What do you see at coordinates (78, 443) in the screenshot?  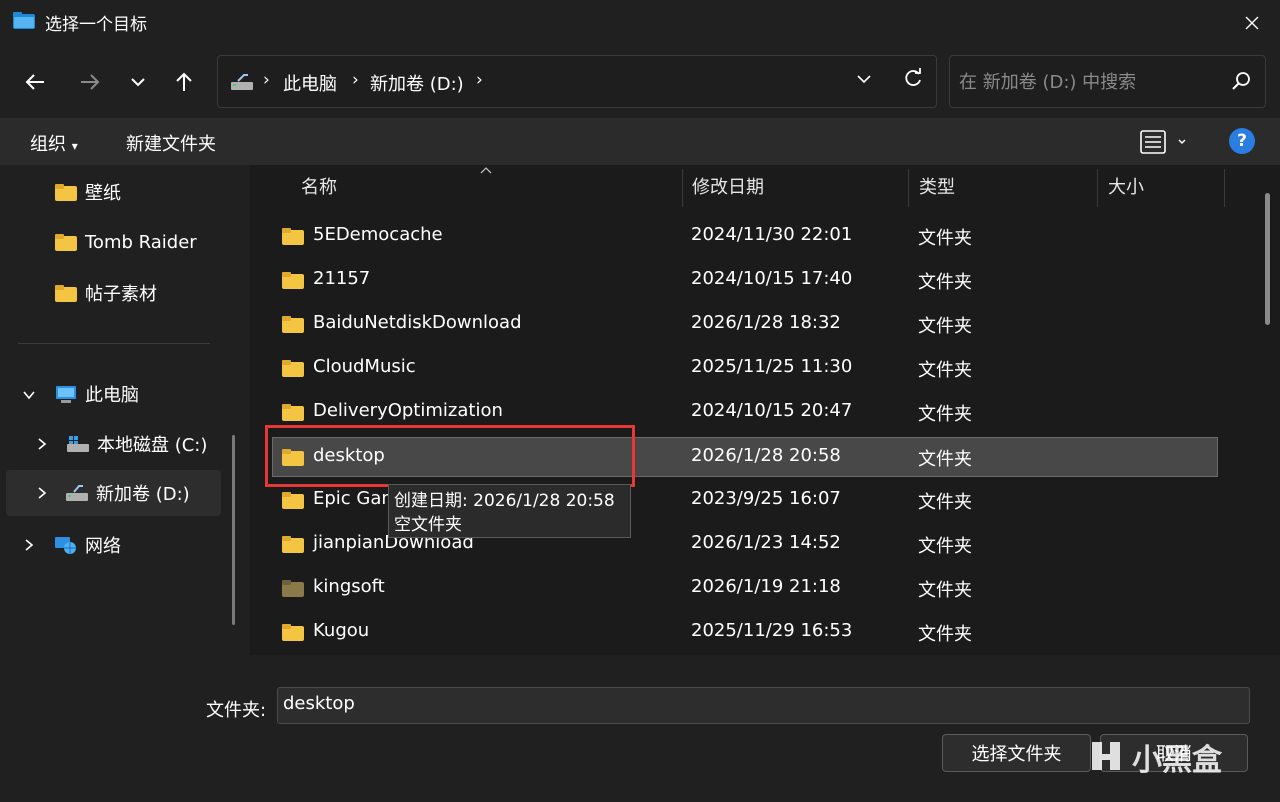 I see `windows-drive-icon` at bounding box center [78, 443].